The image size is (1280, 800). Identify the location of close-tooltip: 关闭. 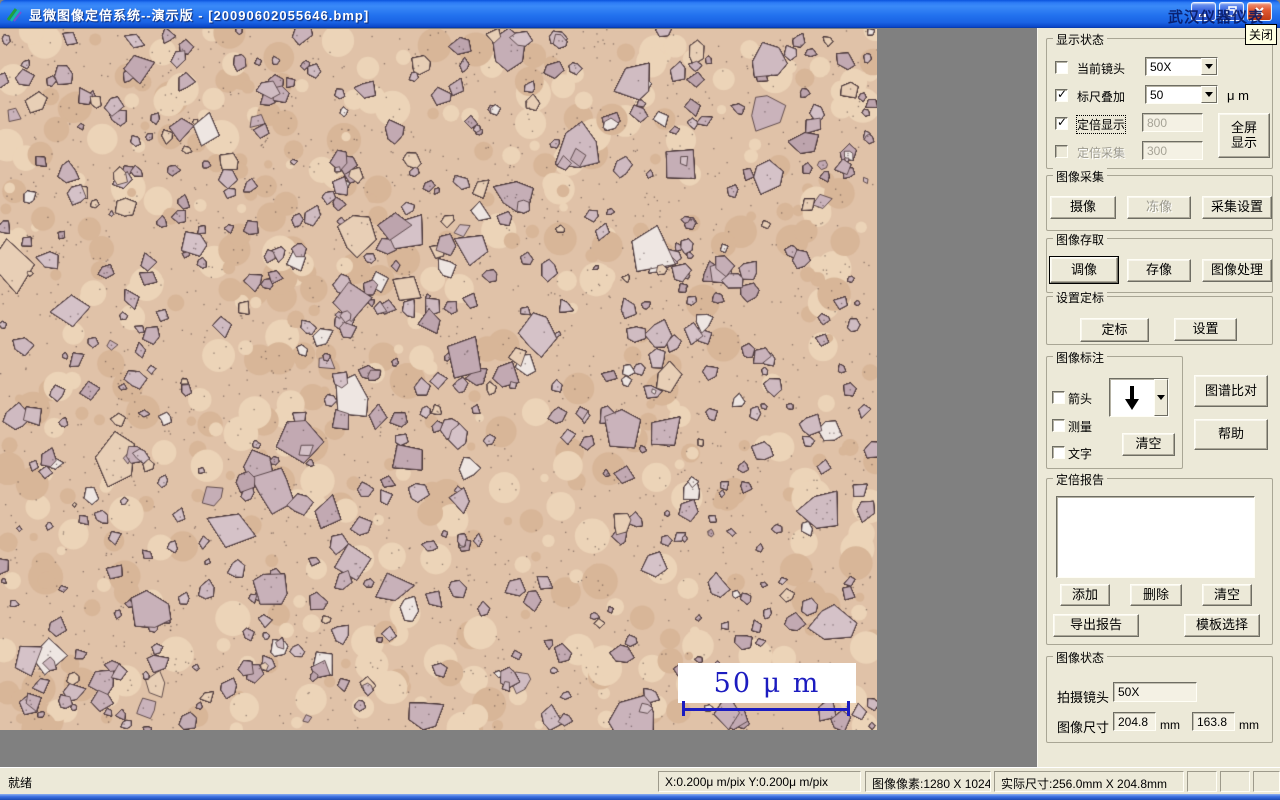
(1261, 34).